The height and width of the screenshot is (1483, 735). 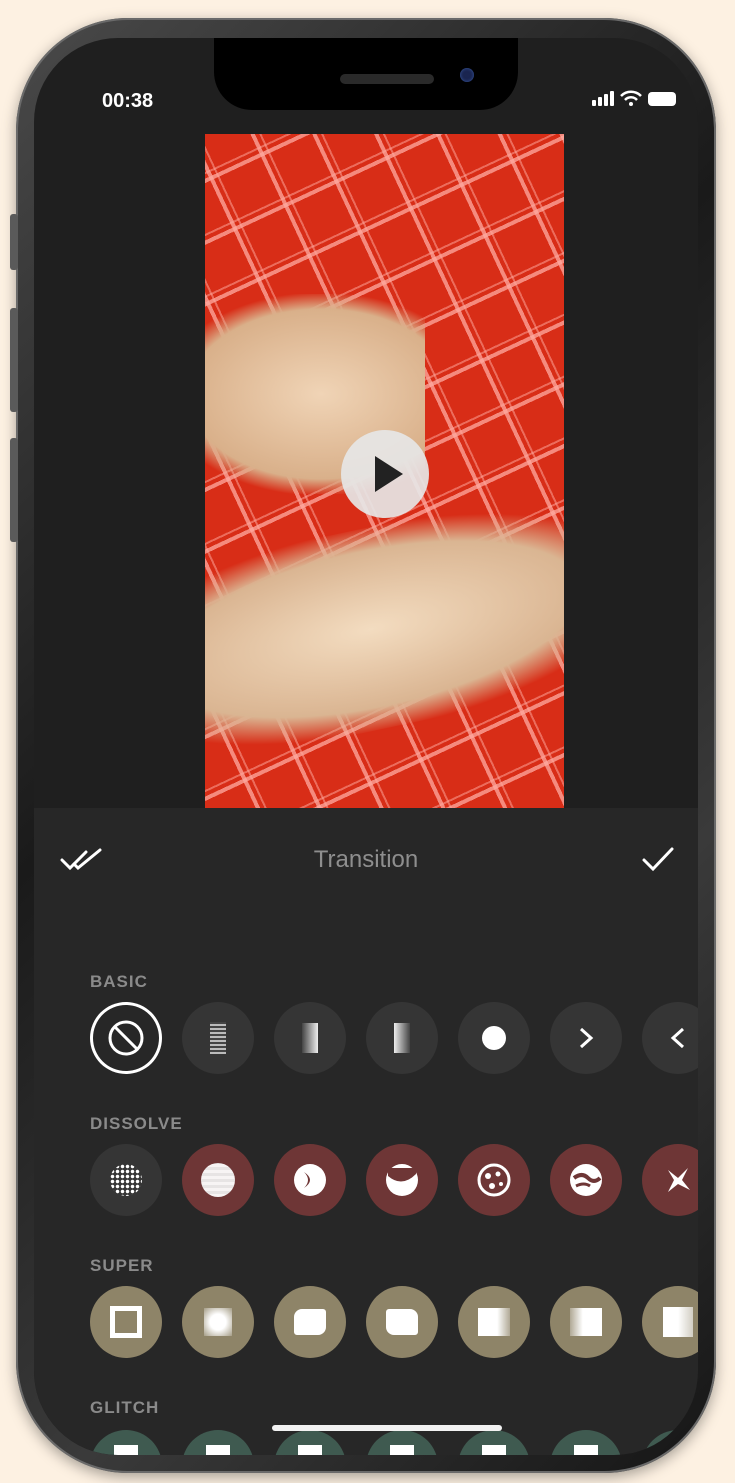 I want to click on cat-leg, so click(x=384, y=624).